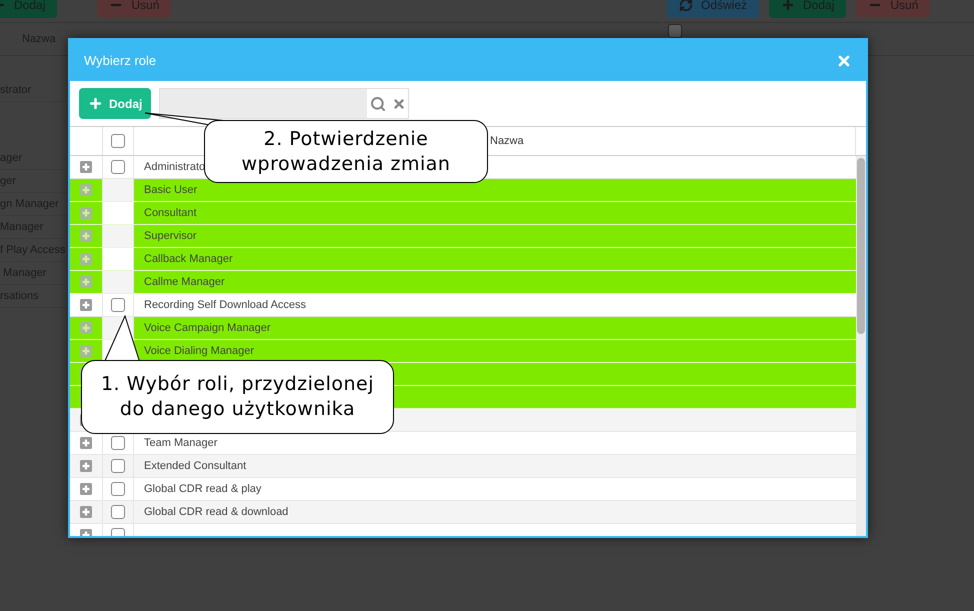 This screenshot has height=611, width=974. Describe the element at coordinates (378, 104) in the screenshot. I see `search-icon` at that location.